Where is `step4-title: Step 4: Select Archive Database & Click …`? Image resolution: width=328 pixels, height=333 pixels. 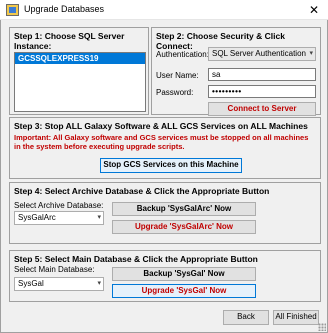 step4-title: Step 4: Select Archive Database & Click … is located at coordinates (142, 191).